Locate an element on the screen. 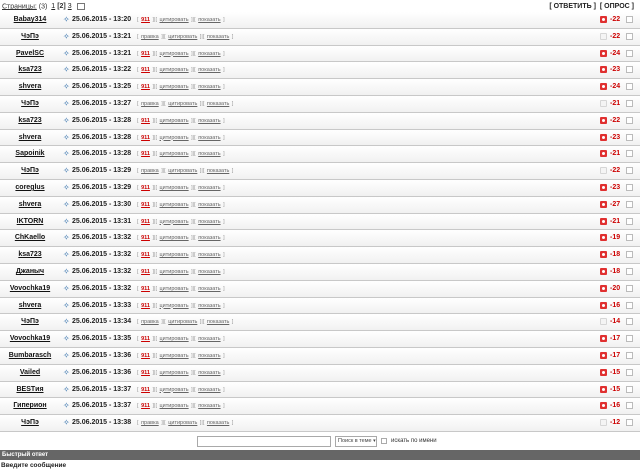 The height and width of the screenshot is (471, 640). post-author: Bumbarasch is located at coordinates (30, 355).